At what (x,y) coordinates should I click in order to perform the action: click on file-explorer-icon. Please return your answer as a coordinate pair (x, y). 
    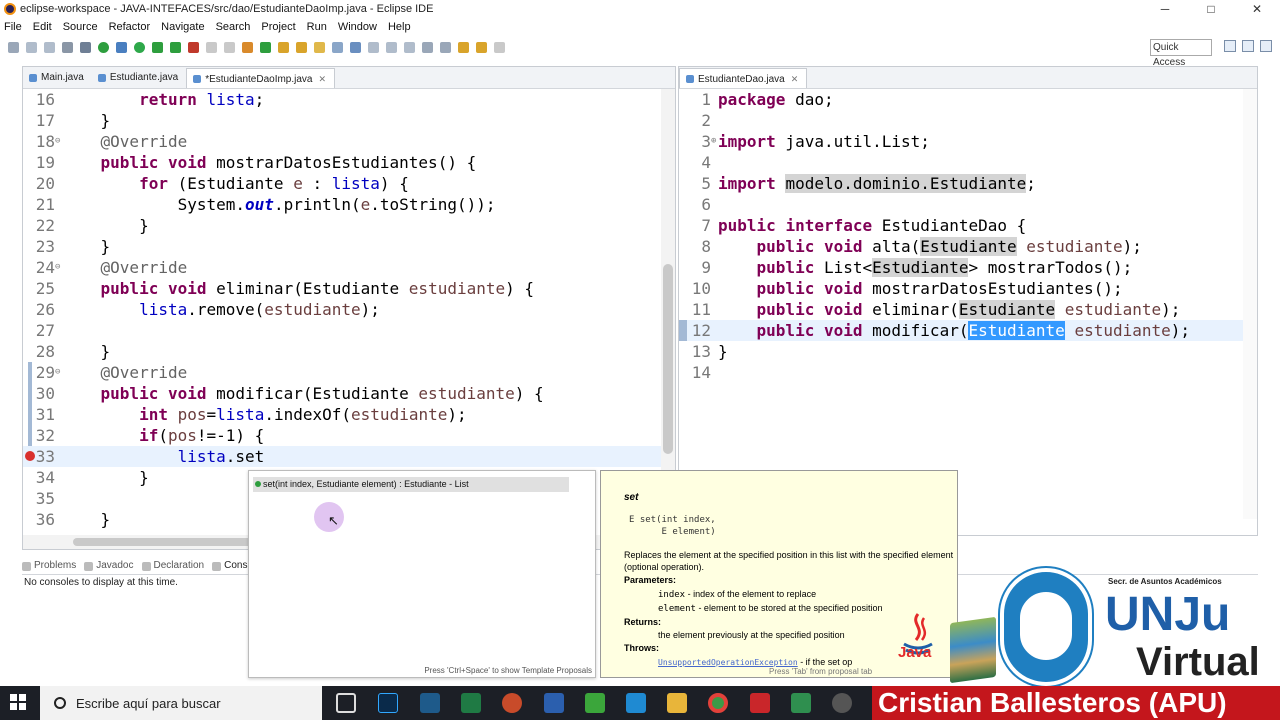
    Looking at the image, I should click on (677, 703).